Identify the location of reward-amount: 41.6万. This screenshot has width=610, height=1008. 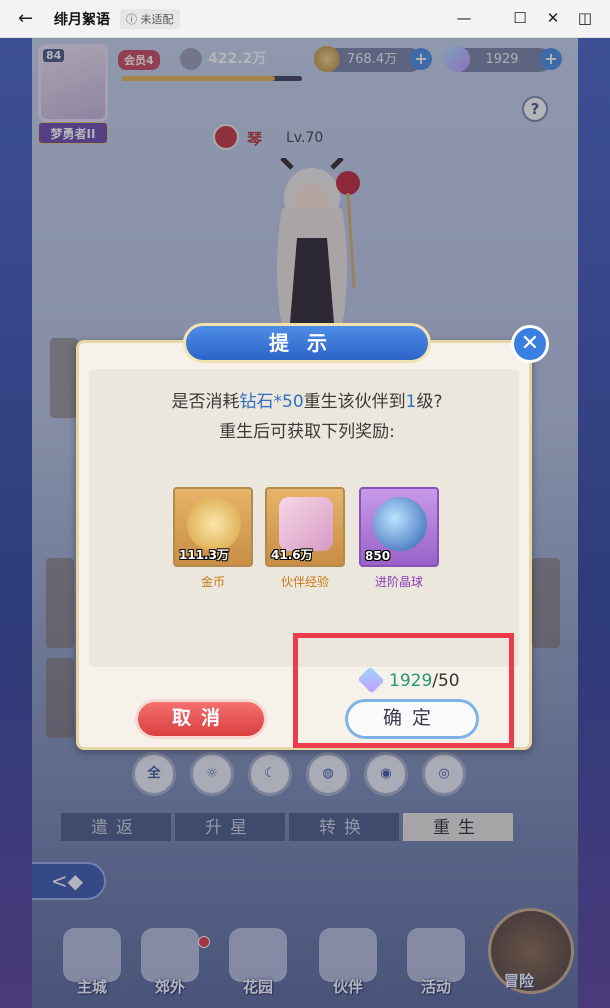
(292, 555).